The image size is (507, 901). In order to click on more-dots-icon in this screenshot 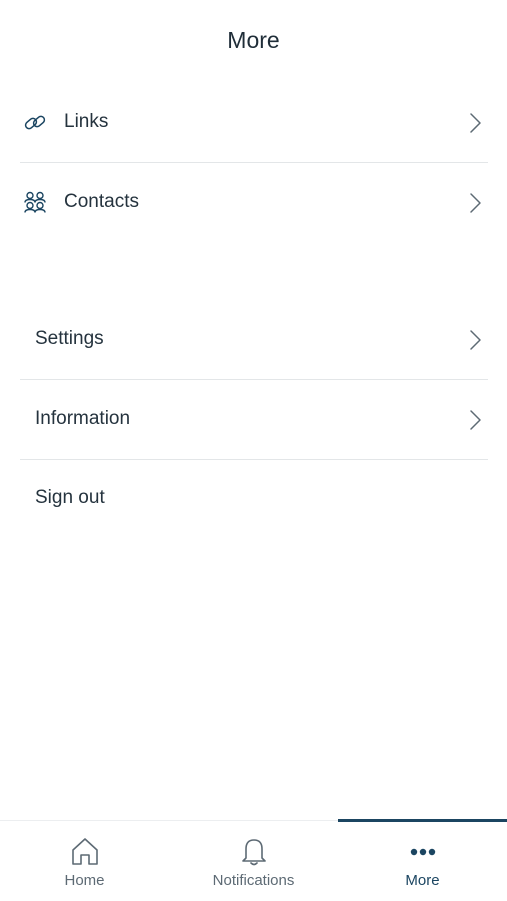, I will do `click(422, 852)`.